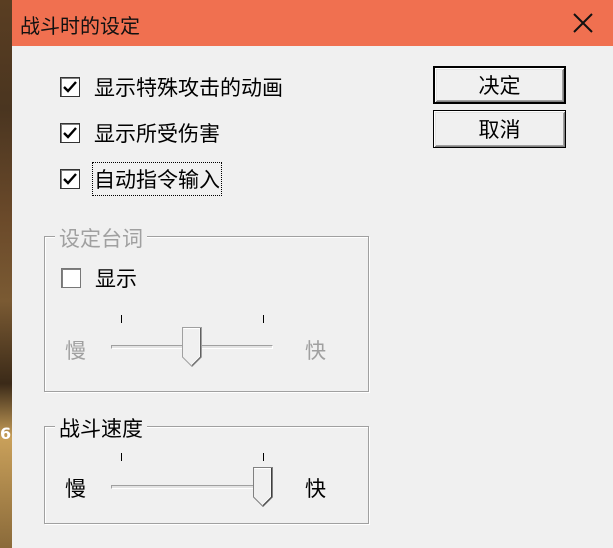 This screenshot has height=548, width=613. What do you see at coordinates (188, 88) in the screenshot?
I see `option-label: 显示特殊攻击的动画` at bounding box center [188, 88].